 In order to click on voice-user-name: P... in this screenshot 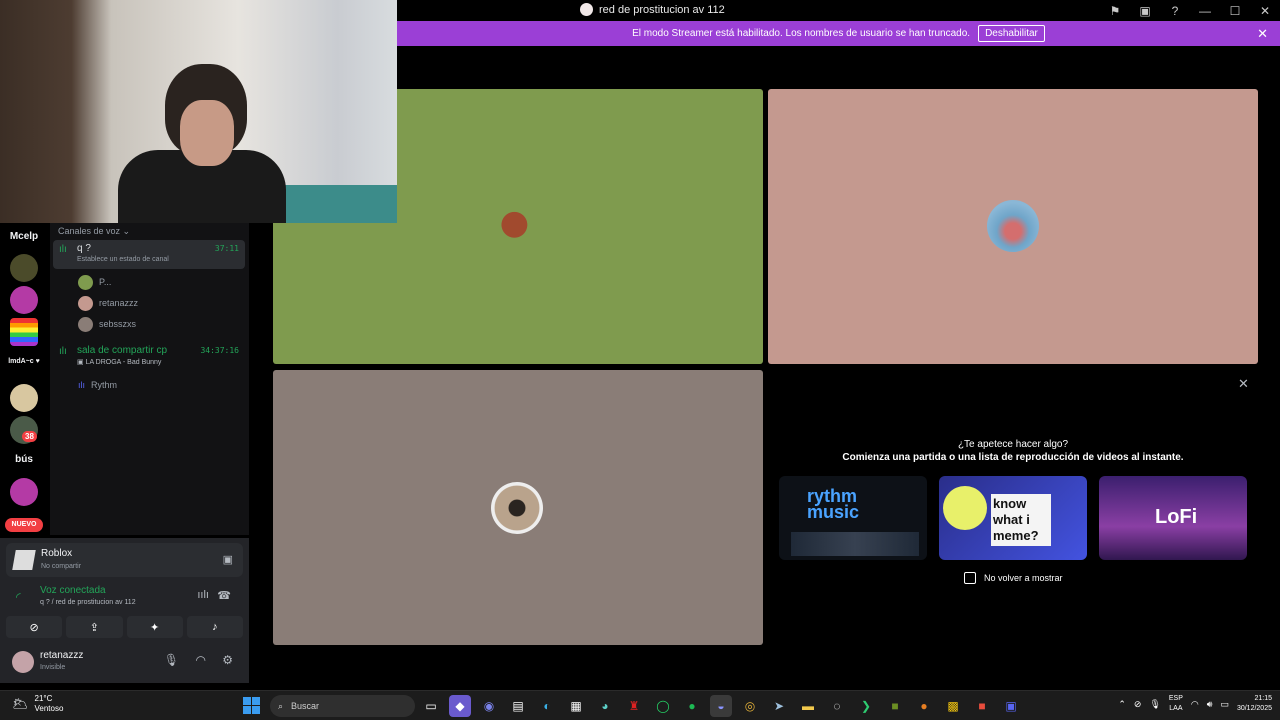, I will do `click(105, 282)`.